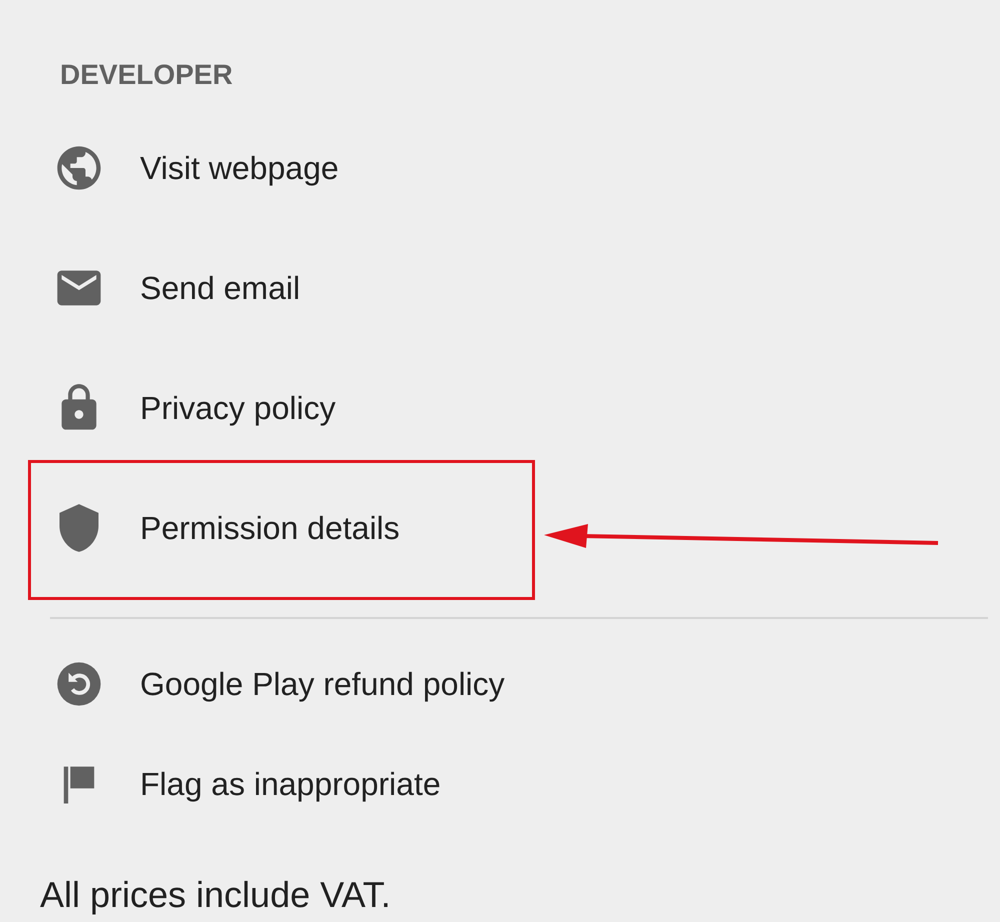 This screenshot has width=1000, height=922. Describe the element at coordinates (147, 75) in the screenshot. I see `section-title: DEVELOPER` at that location.